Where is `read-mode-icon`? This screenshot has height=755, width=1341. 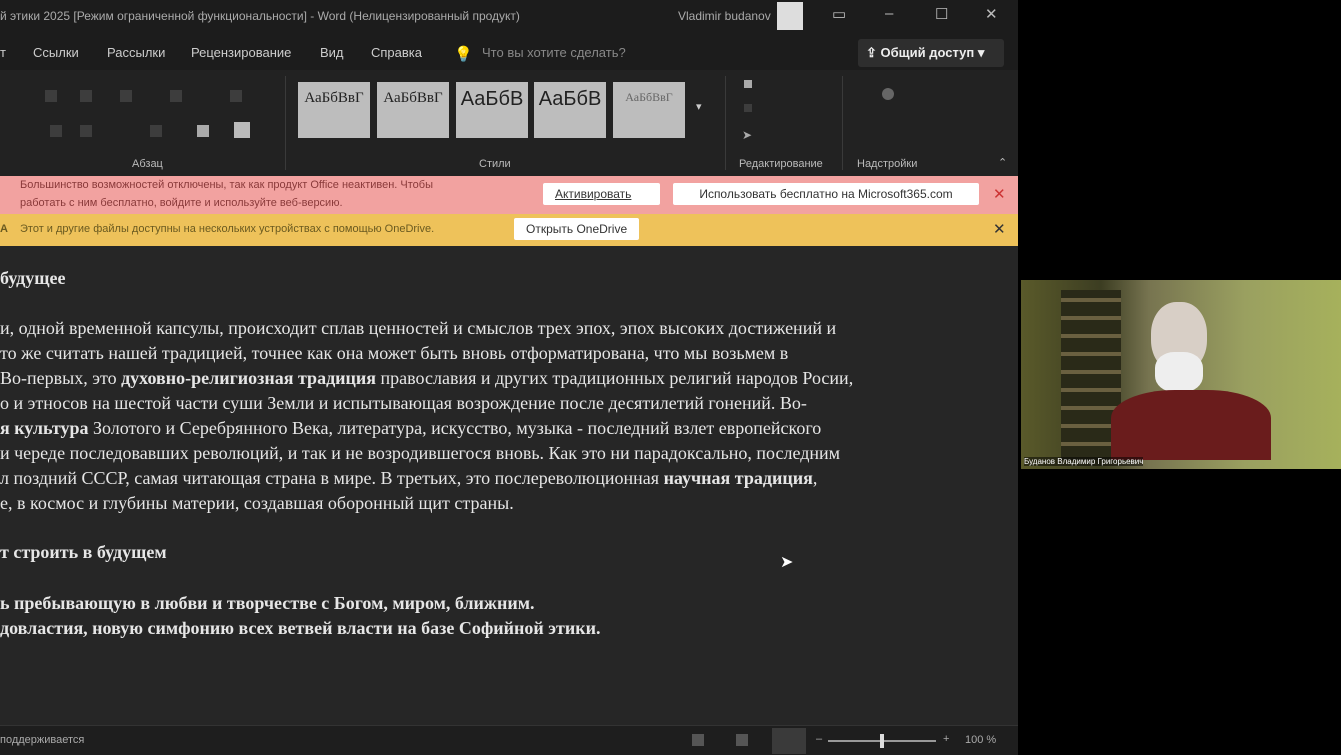
read-mode-icon is located at coordinates (698, 740).